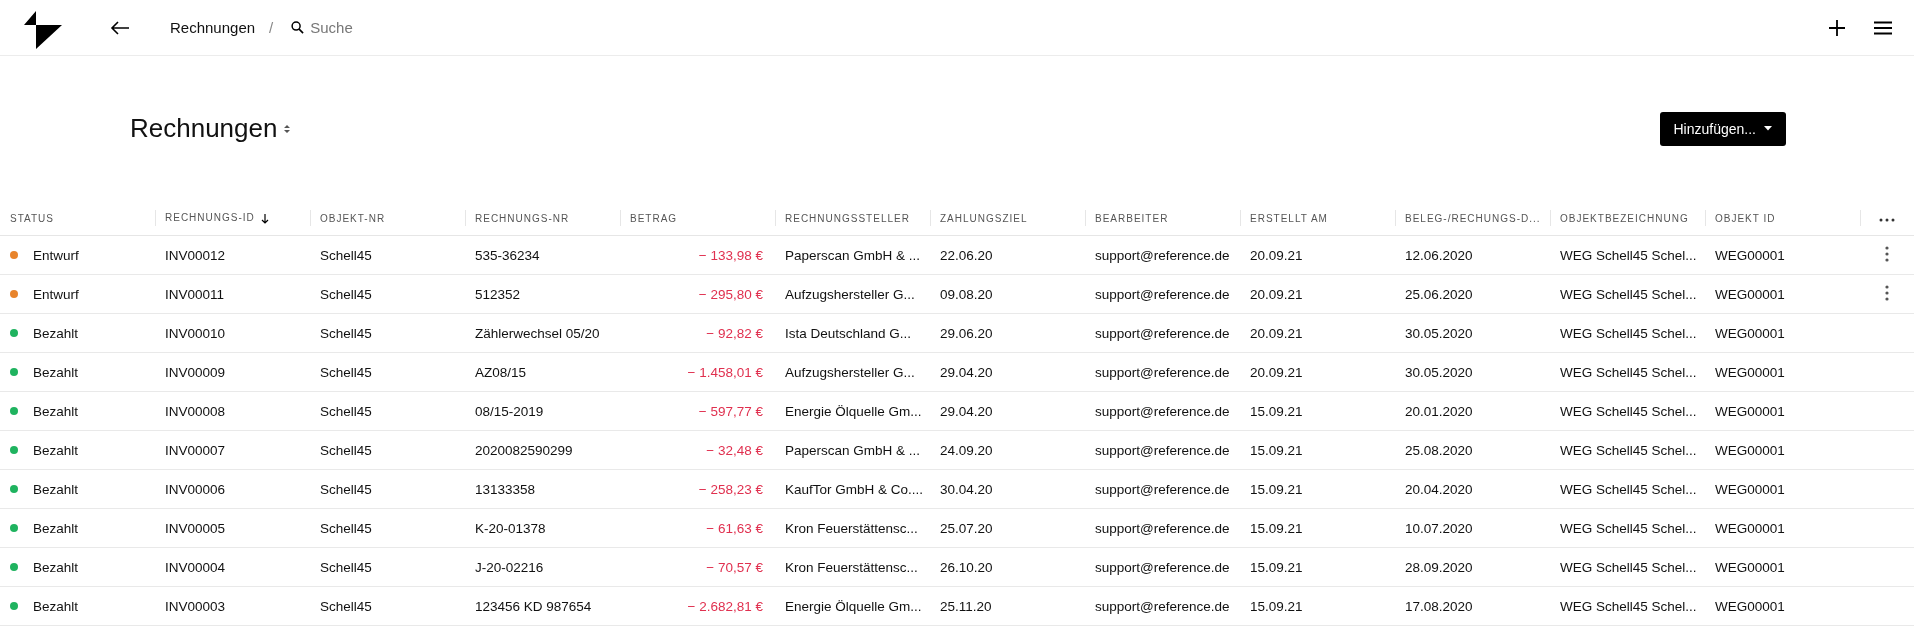 This screenshot has height=631, width=1914. What do you see at coordinates (498, 294) in the screenshot?
I see `table-cell: 512352` at bounding box center [498, 294].